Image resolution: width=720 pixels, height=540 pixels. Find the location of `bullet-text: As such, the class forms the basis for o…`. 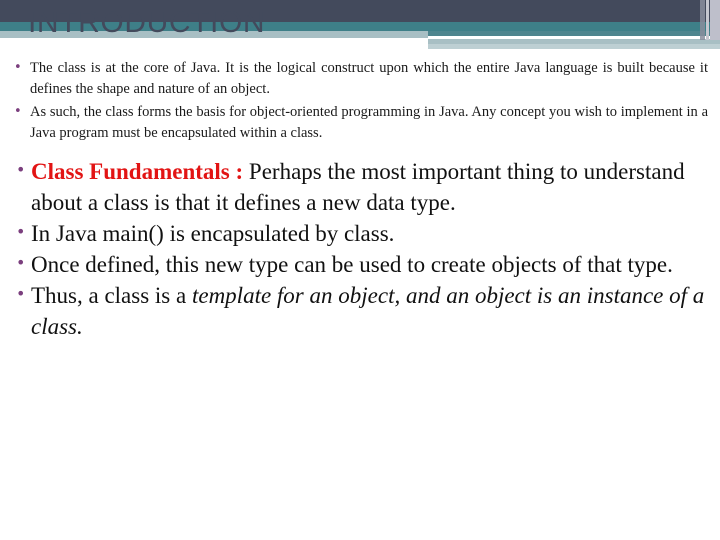

bullet-text: As such, the class forms the basis for o… is located at coordinates (369, 122).